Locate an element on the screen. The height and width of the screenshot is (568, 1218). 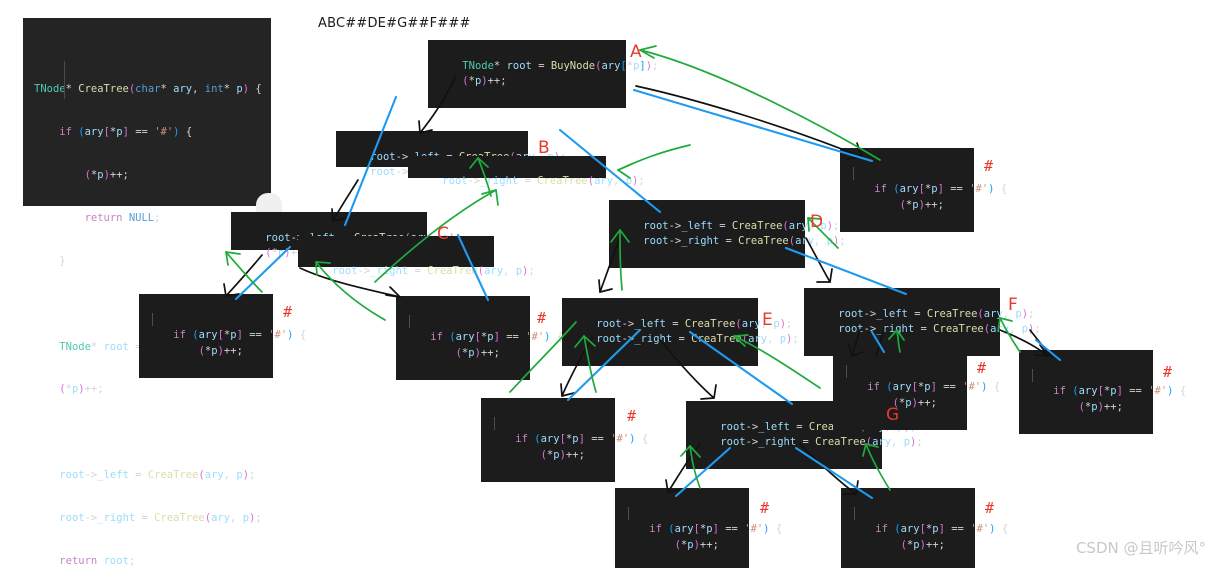
hash-marker-4: # is located at coordinates (632, 416).